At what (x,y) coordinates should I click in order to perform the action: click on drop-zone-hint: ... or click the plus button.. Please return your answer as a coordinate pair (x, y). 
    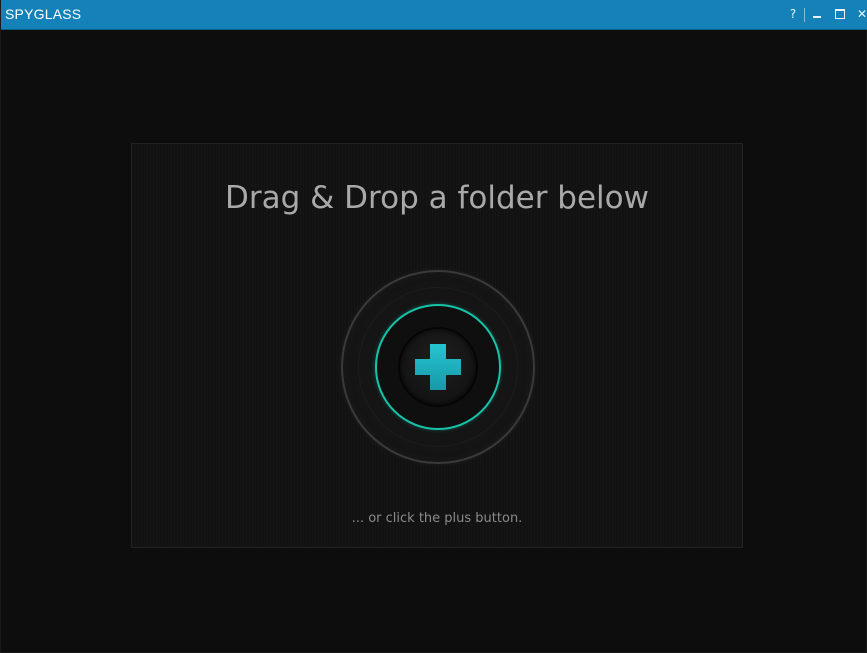
    Looking at the image, I should click on (437, 518).